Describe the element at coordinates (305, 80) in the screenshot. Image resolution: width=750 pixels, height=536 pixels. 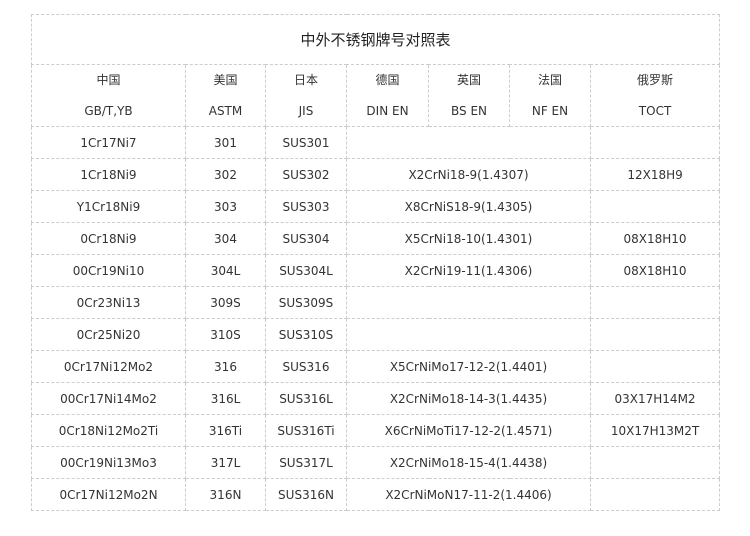
I see `header-country: 日本` at that location.